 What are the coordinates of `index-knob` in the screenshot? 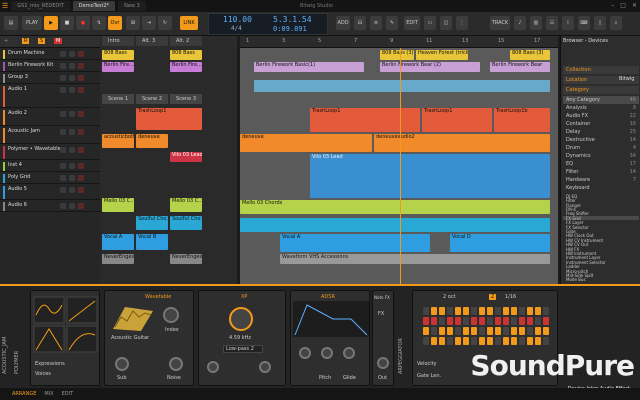 It's located at (171, 315).